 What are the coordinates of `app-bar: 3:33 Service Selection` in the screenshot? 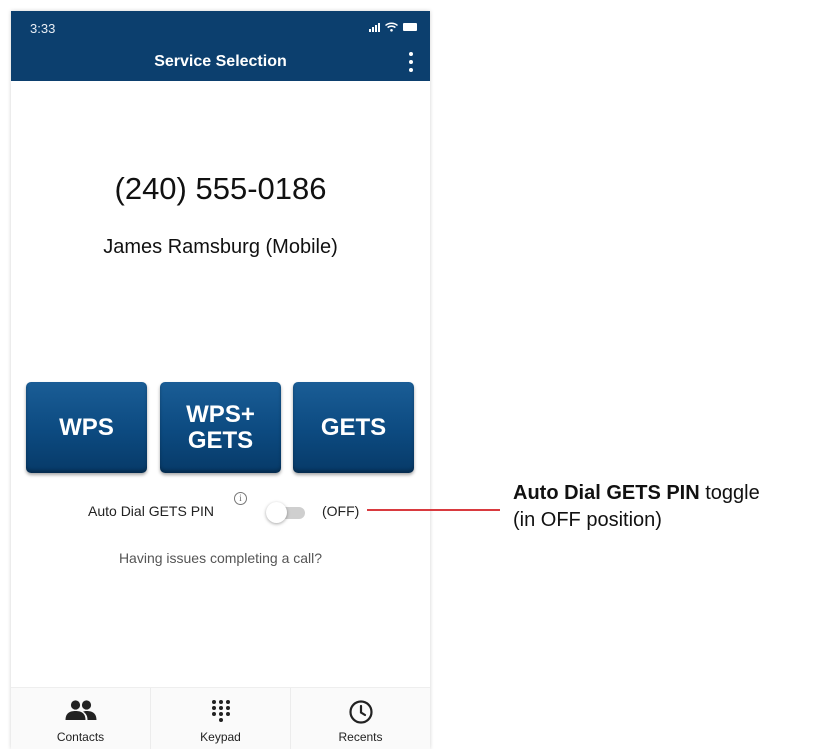 It's located at (220, 46).